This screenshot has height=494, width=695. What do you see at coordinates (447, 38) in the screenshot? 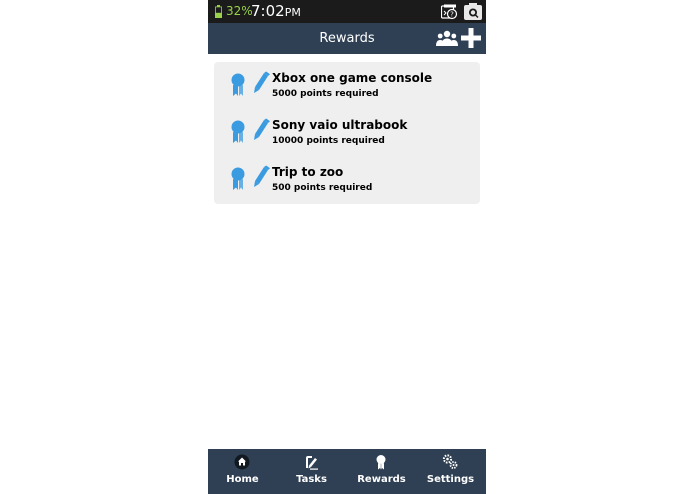
I see `group-icon` at bounding box center [447, 38].